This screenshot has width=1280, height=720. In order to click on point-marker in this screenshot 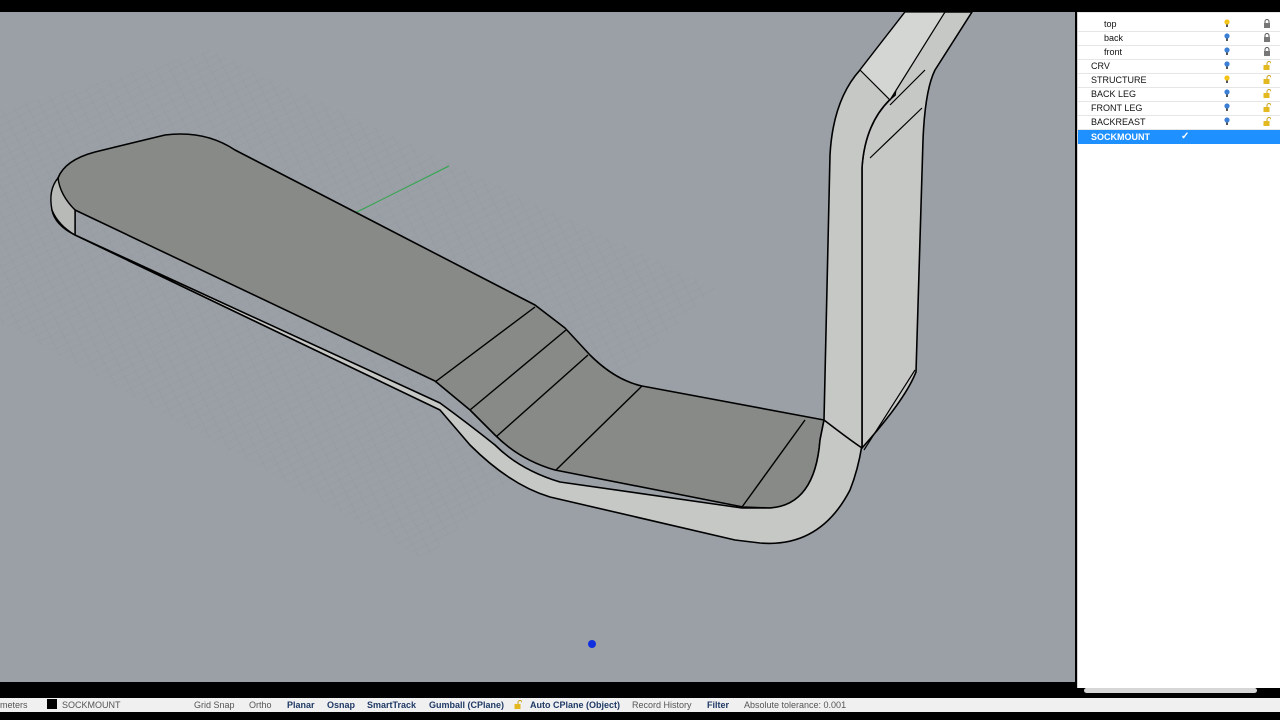, I will do `click(592, 644)`.